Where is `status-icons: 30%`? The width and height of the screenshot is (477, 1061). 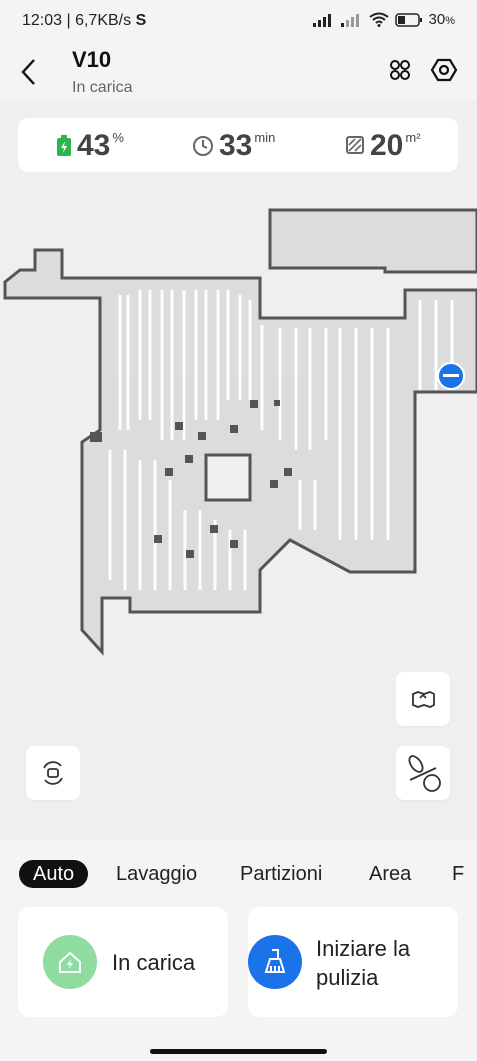
status-icons: 30% is located at coordinates (383, 19).